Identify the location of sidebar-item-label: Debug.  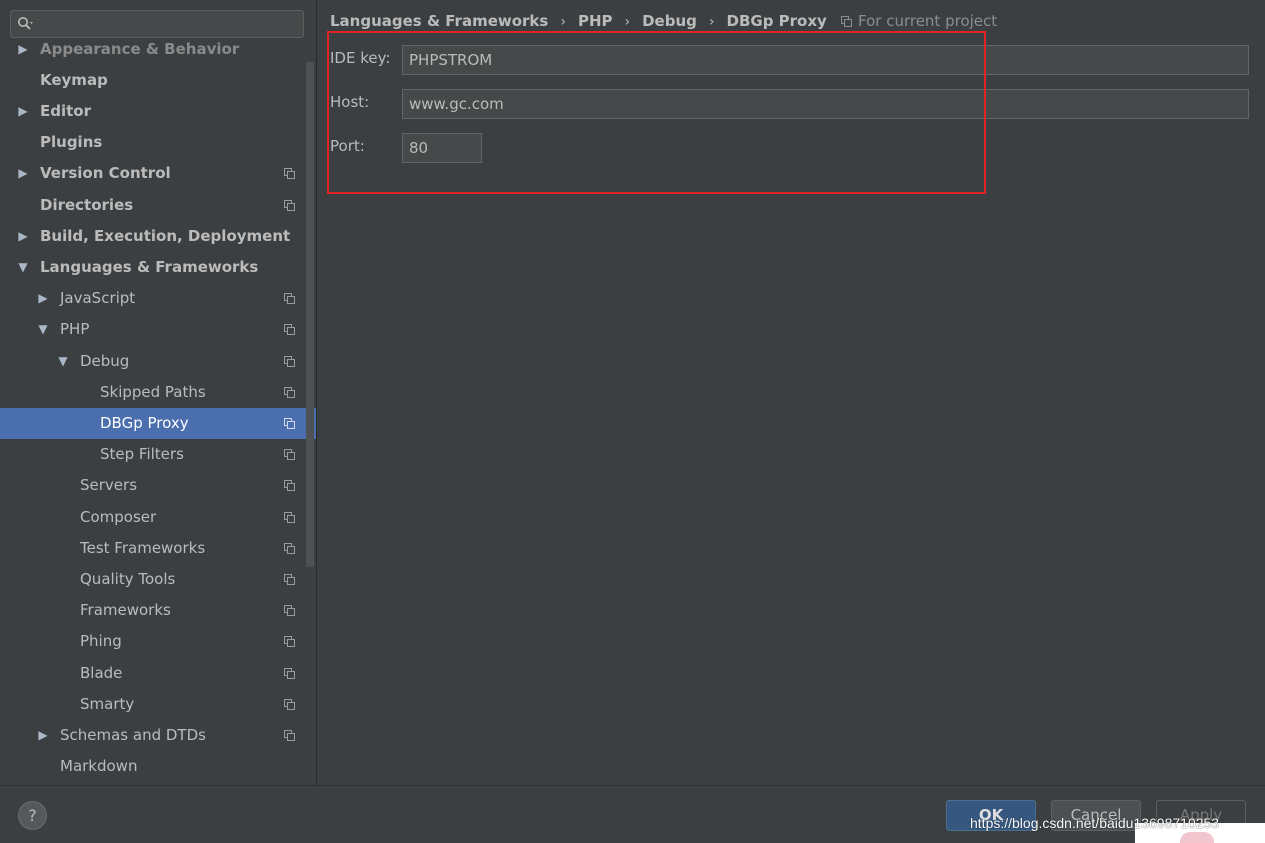
(105, 360).